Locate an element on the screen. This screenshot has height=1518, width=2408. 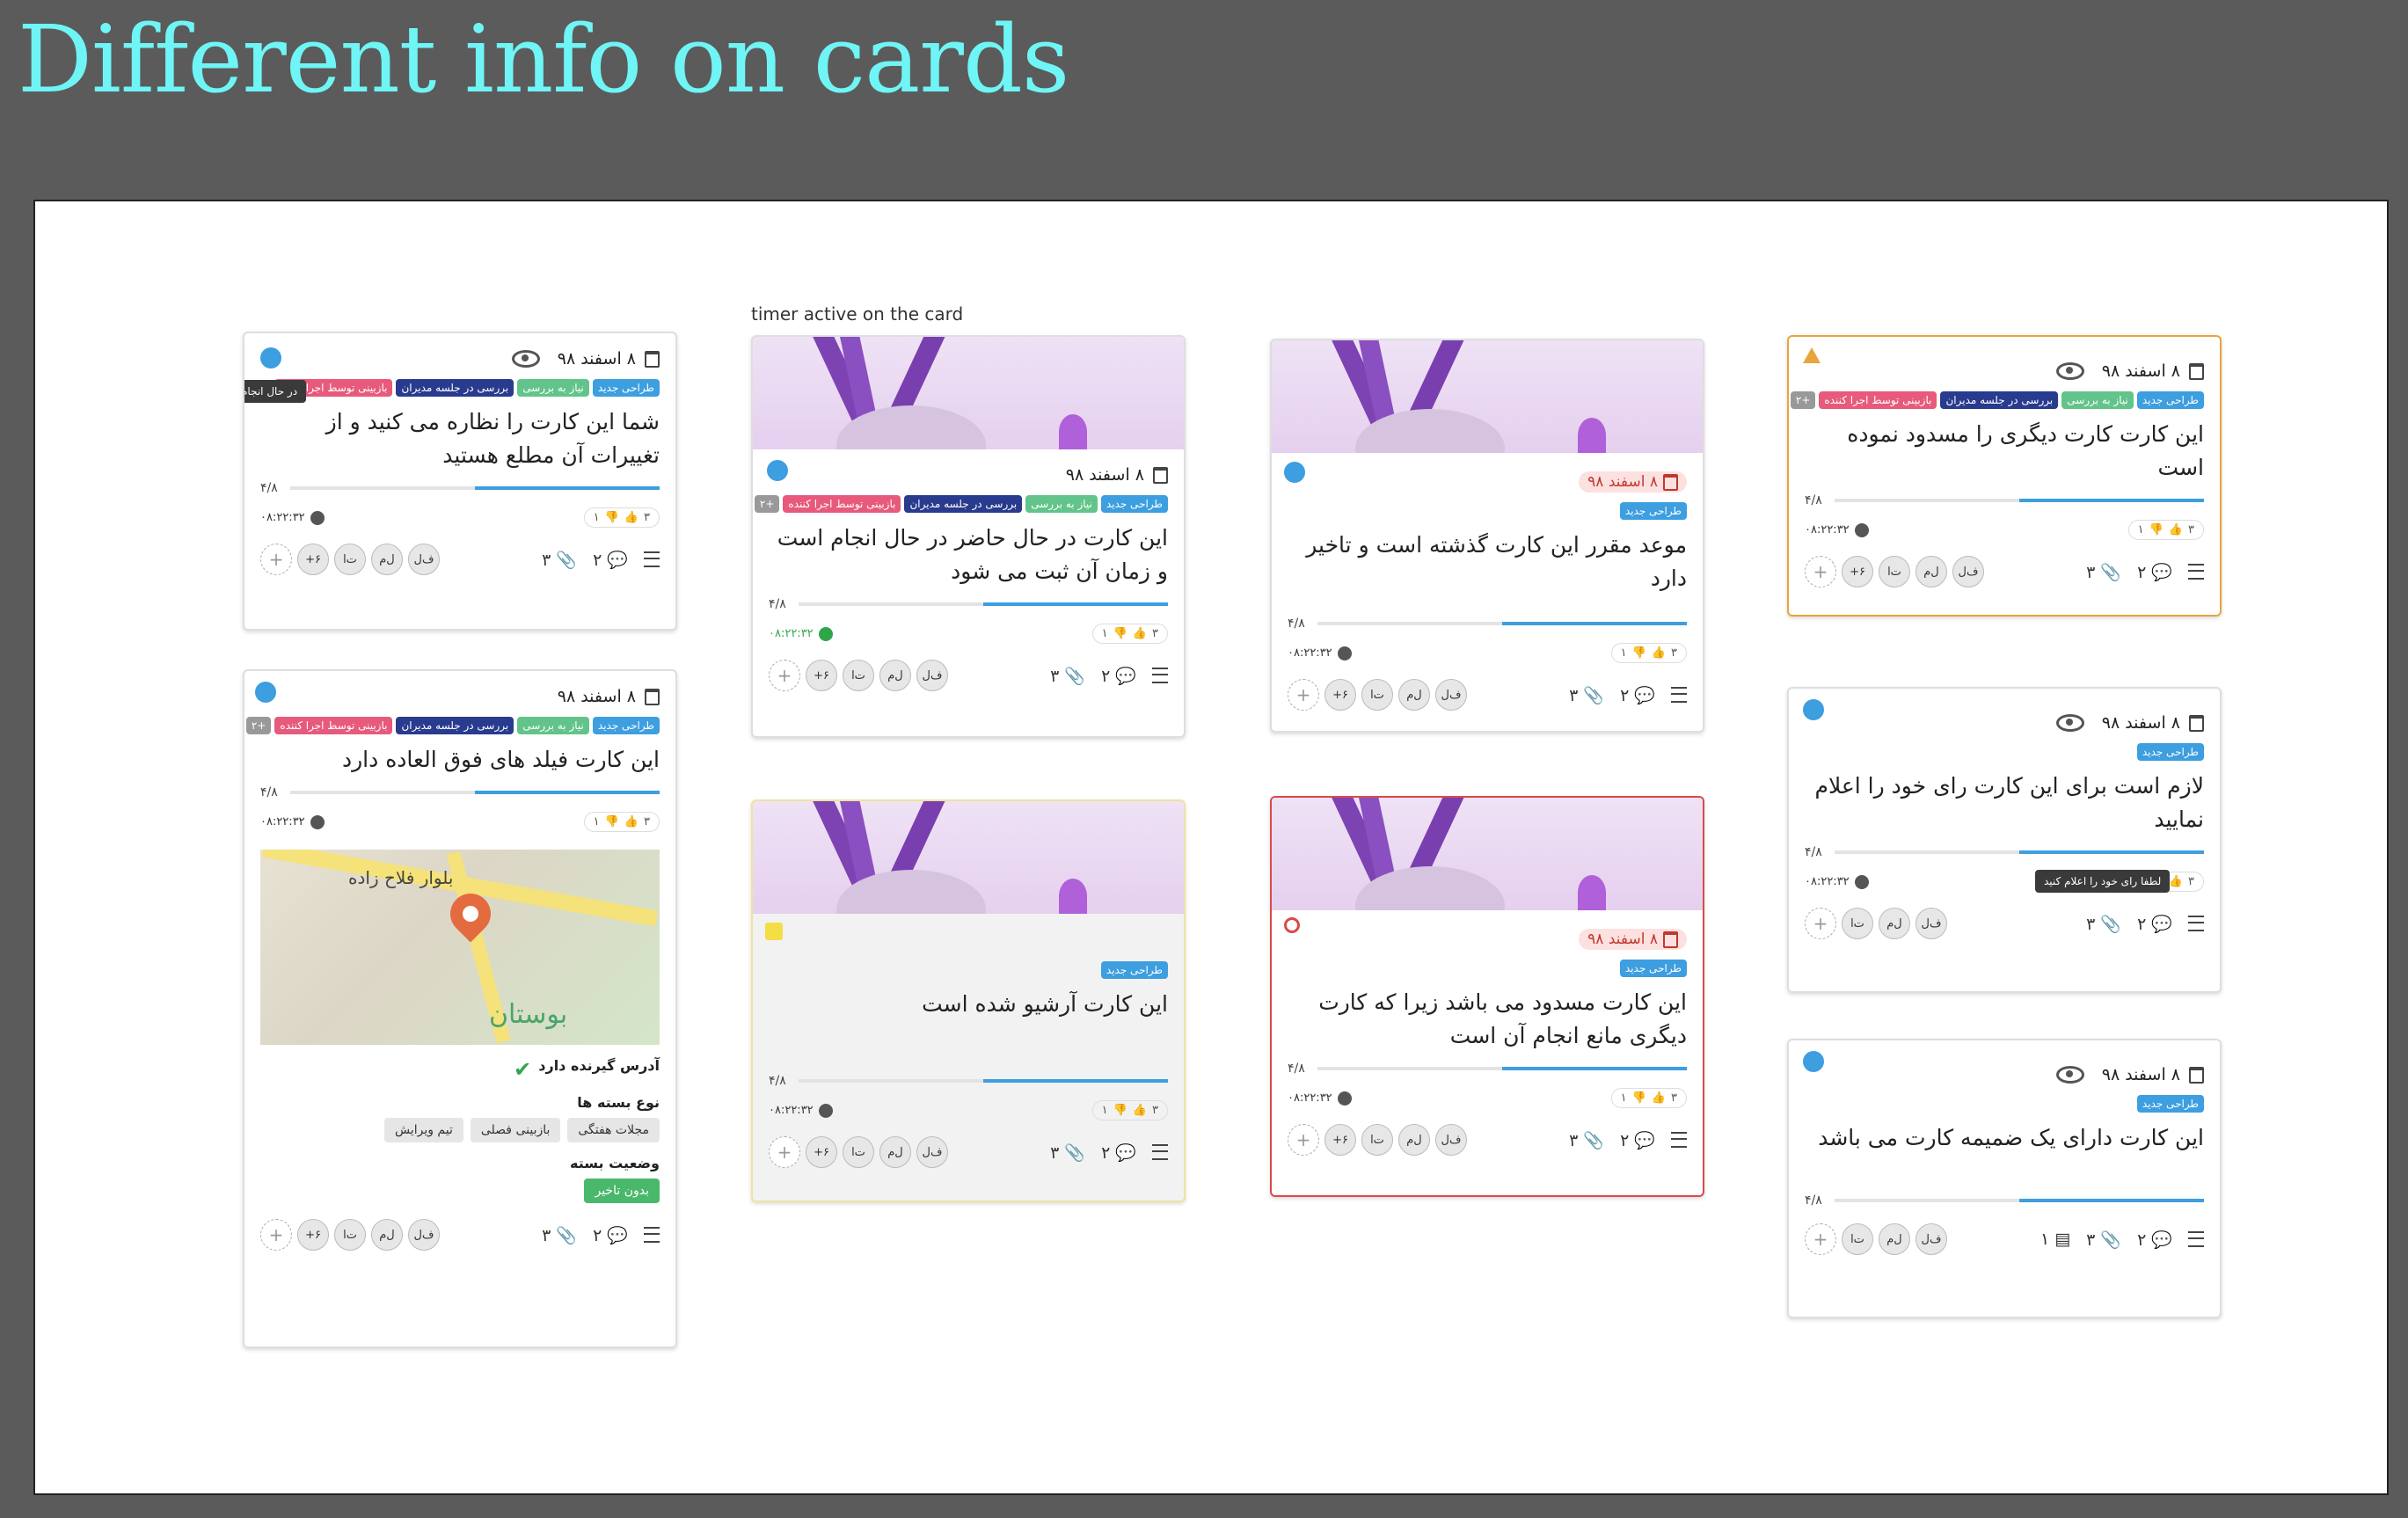
package-status-chip: بدون تاخیر is located at coordinates (622, 1191).